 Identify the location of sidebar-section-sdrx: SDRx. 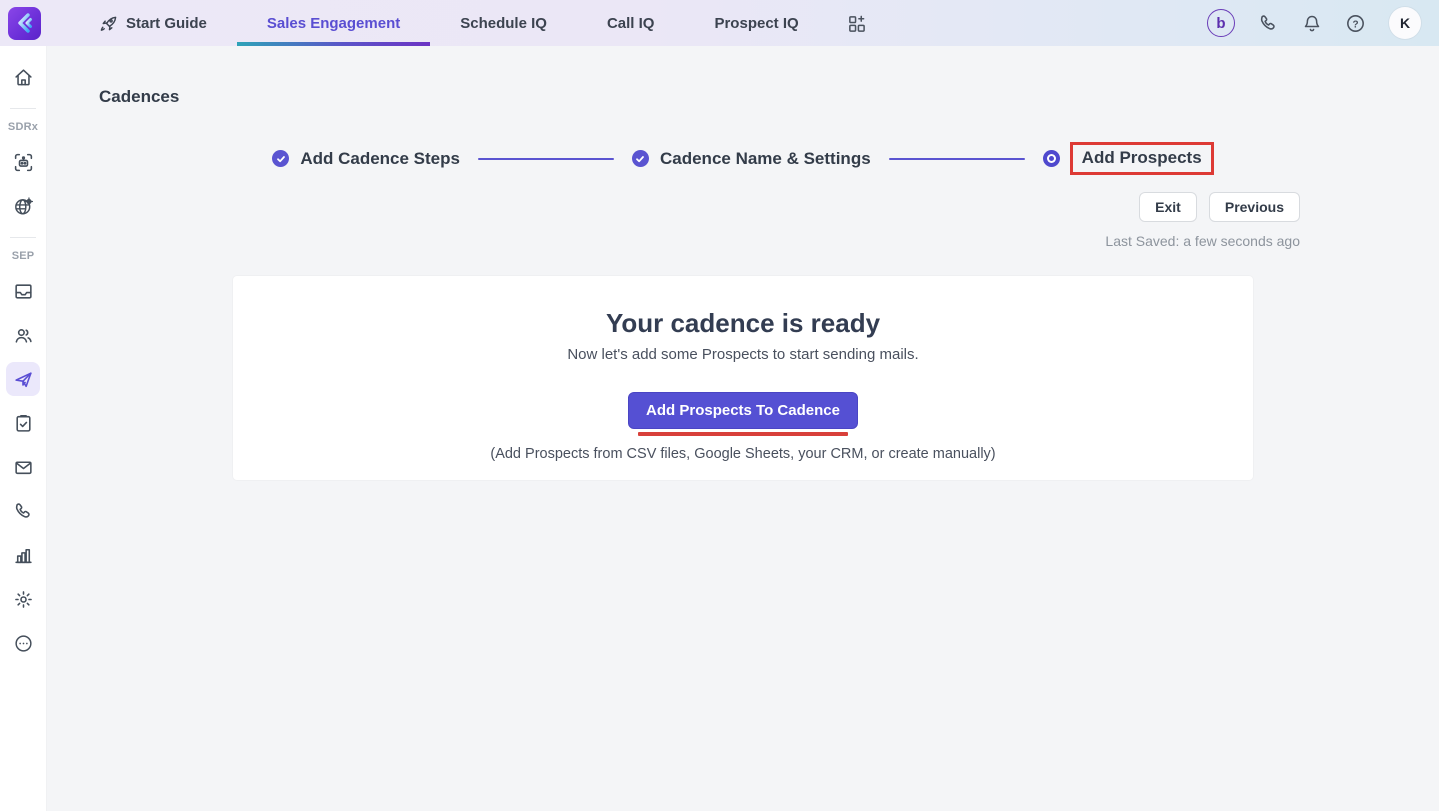
(23, 127).